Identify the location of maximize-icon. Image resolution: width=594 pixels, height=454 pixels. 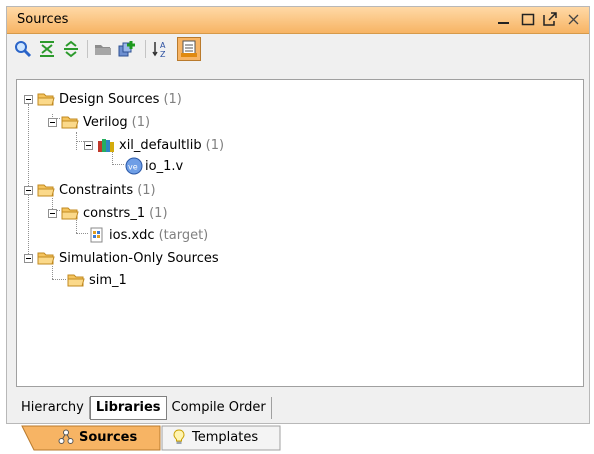
(528, 19).